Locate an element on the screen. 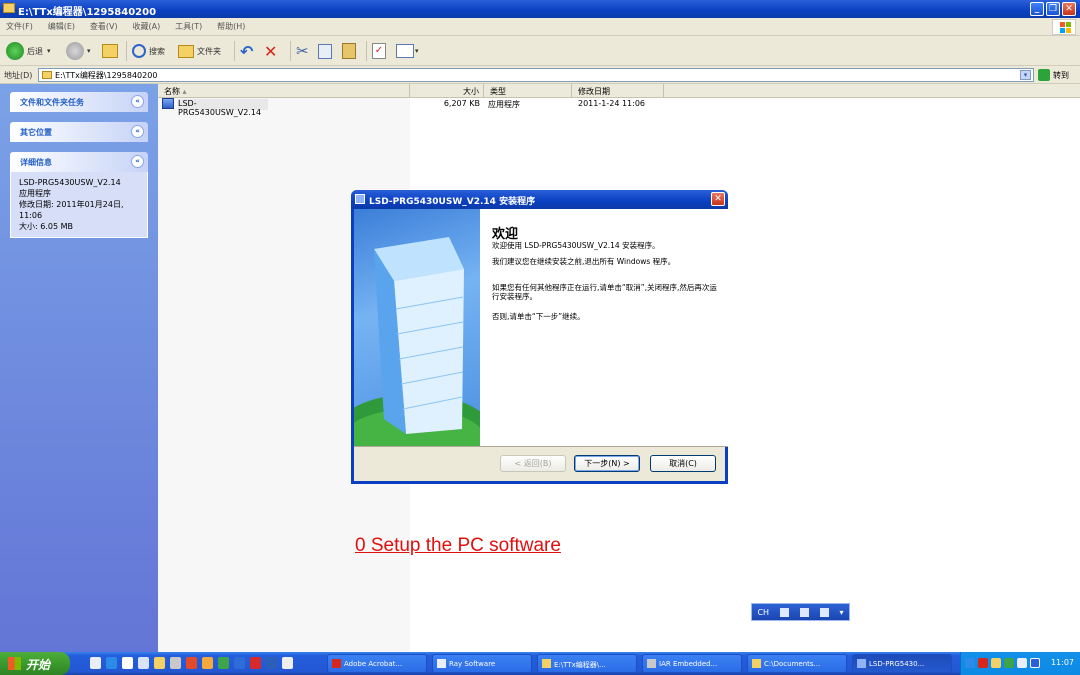  address-value: E:\TTx编程器\1295840200 is located at coordinates (106, 75).